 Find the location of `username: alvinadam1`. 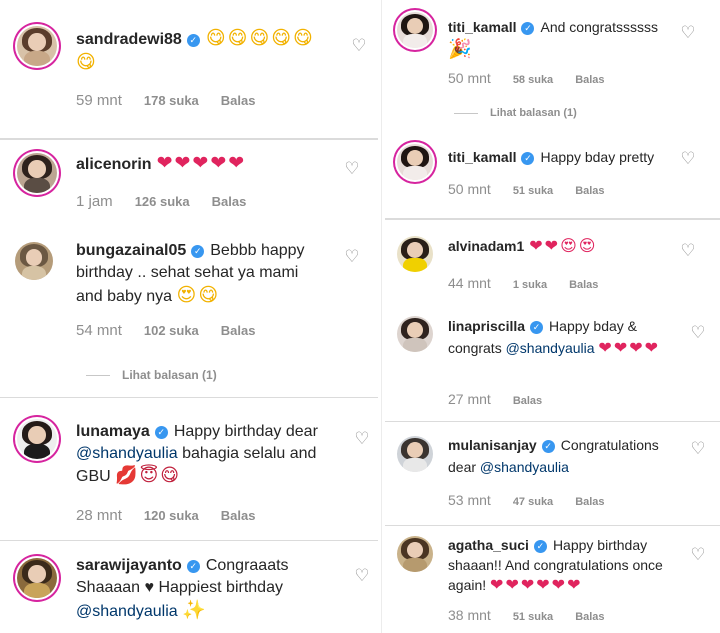

username: alvinadam1 is located at coordinates (486, 246).